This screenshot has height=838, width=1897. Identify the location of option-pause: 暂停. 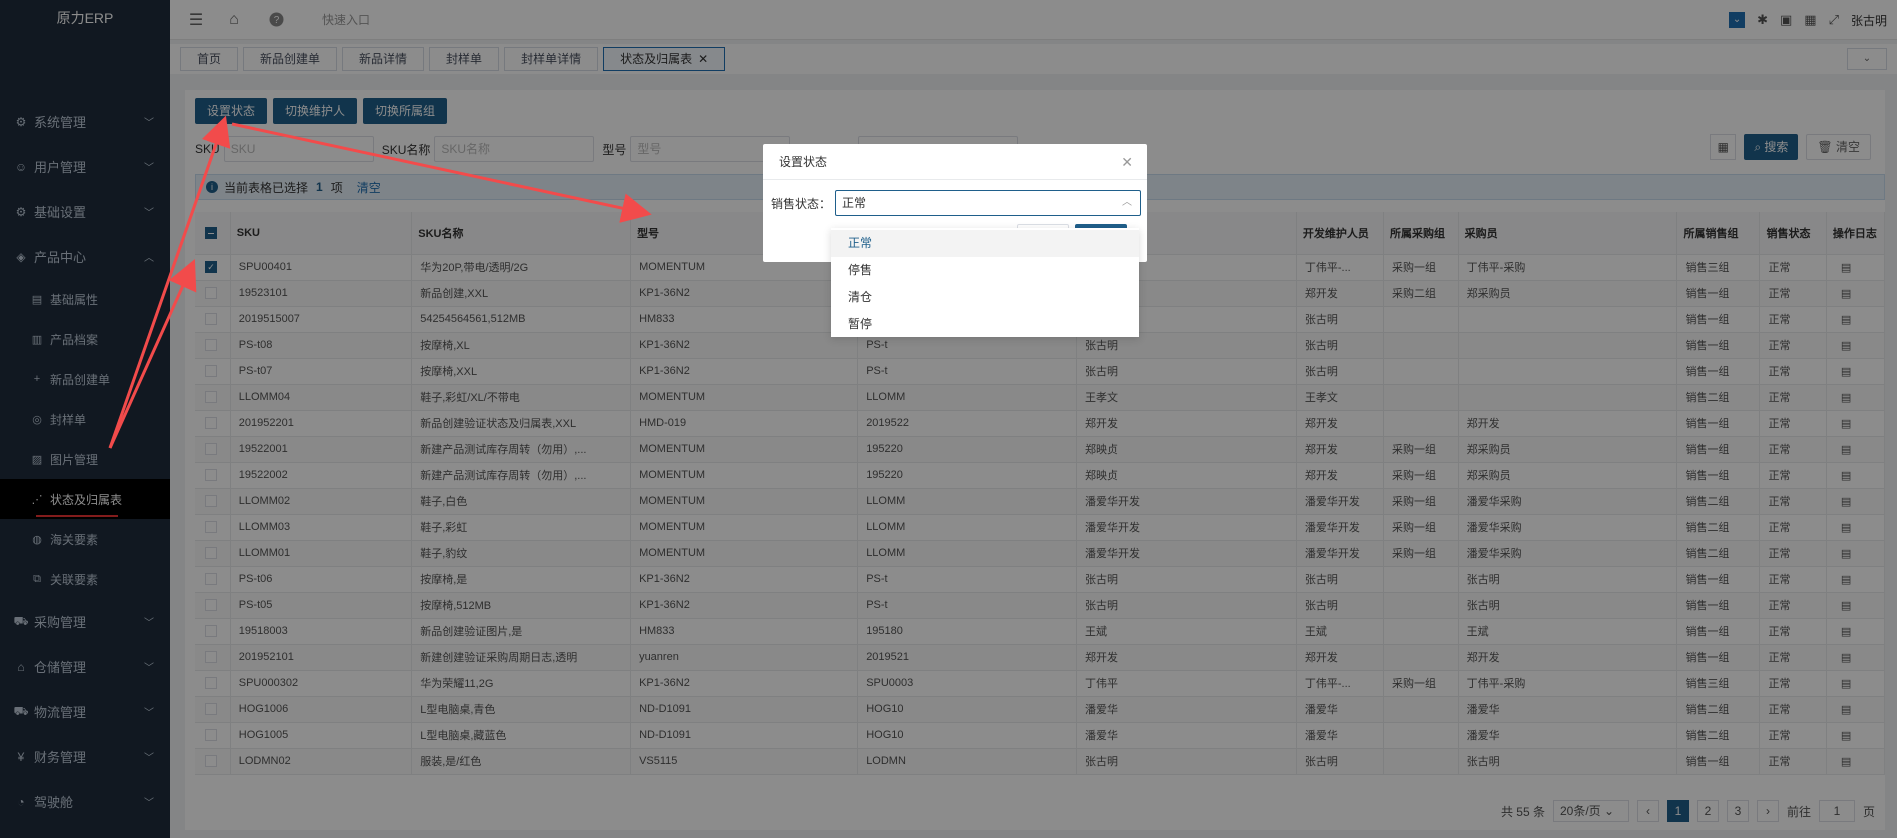
(985, 324).